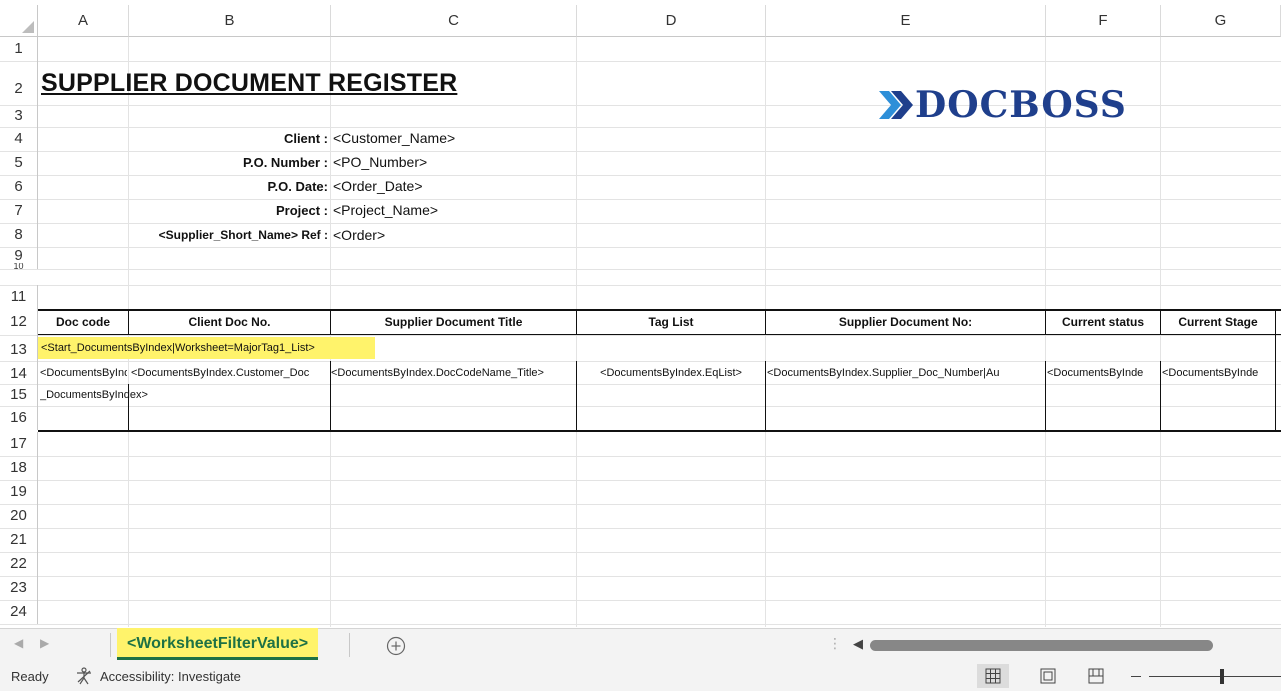 Image resolution: width=1281 pixels, height=691 pixels. What do you see at coordinates (19, 49) in the screenshot?
I see `row-header: 1` at bounding box center [19, 49].